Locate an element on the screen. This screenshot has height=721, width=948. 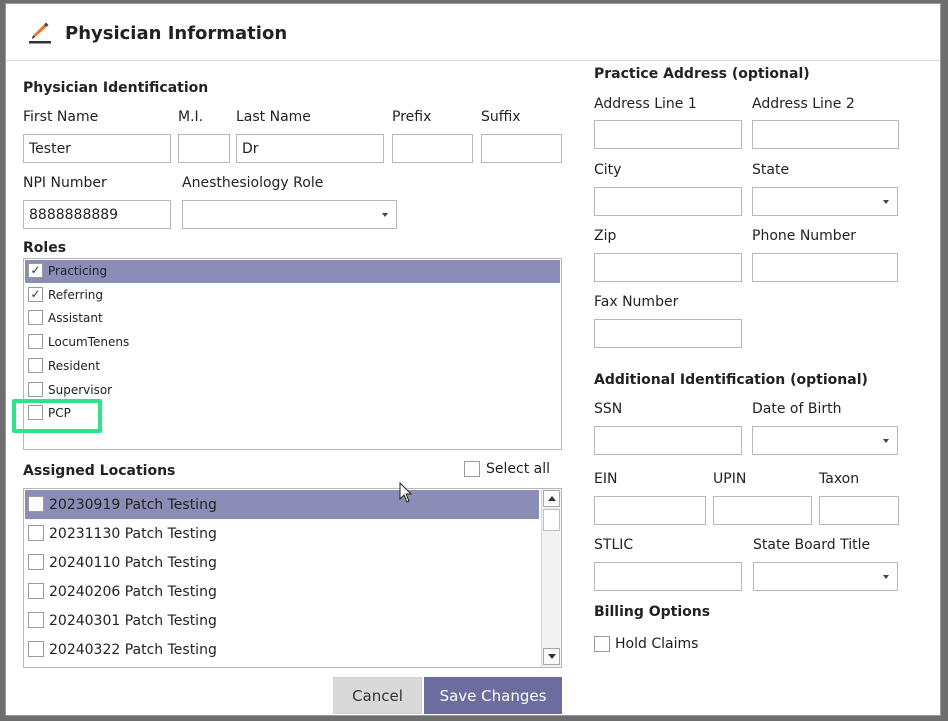
locations-scrollbar is located at coordinates (551, 578).